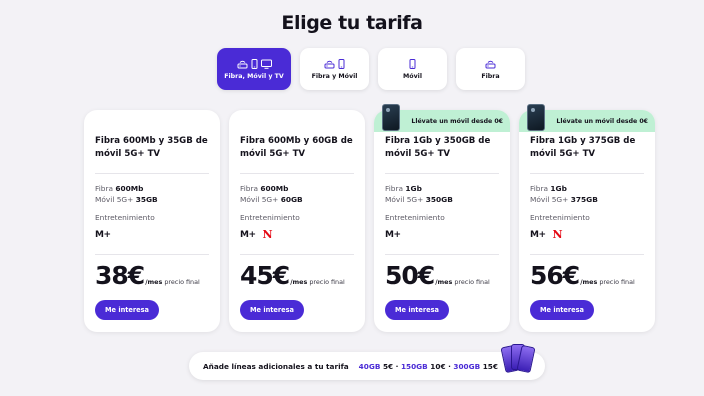  What do you see at coordinates (334, 76) in the screenshot?
I see `tab-label: Fibra y Móvil` at bounding box center [334, 76].